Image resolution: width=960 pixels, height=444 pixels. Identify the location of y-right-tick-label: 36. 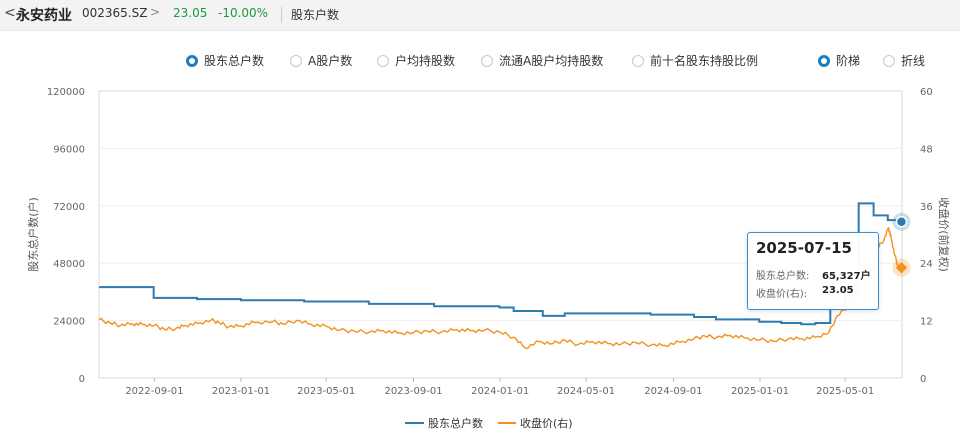
(926, 207).